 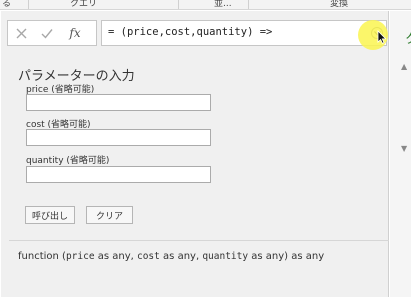 I want to click on price-input, so click(x=118, y=102).